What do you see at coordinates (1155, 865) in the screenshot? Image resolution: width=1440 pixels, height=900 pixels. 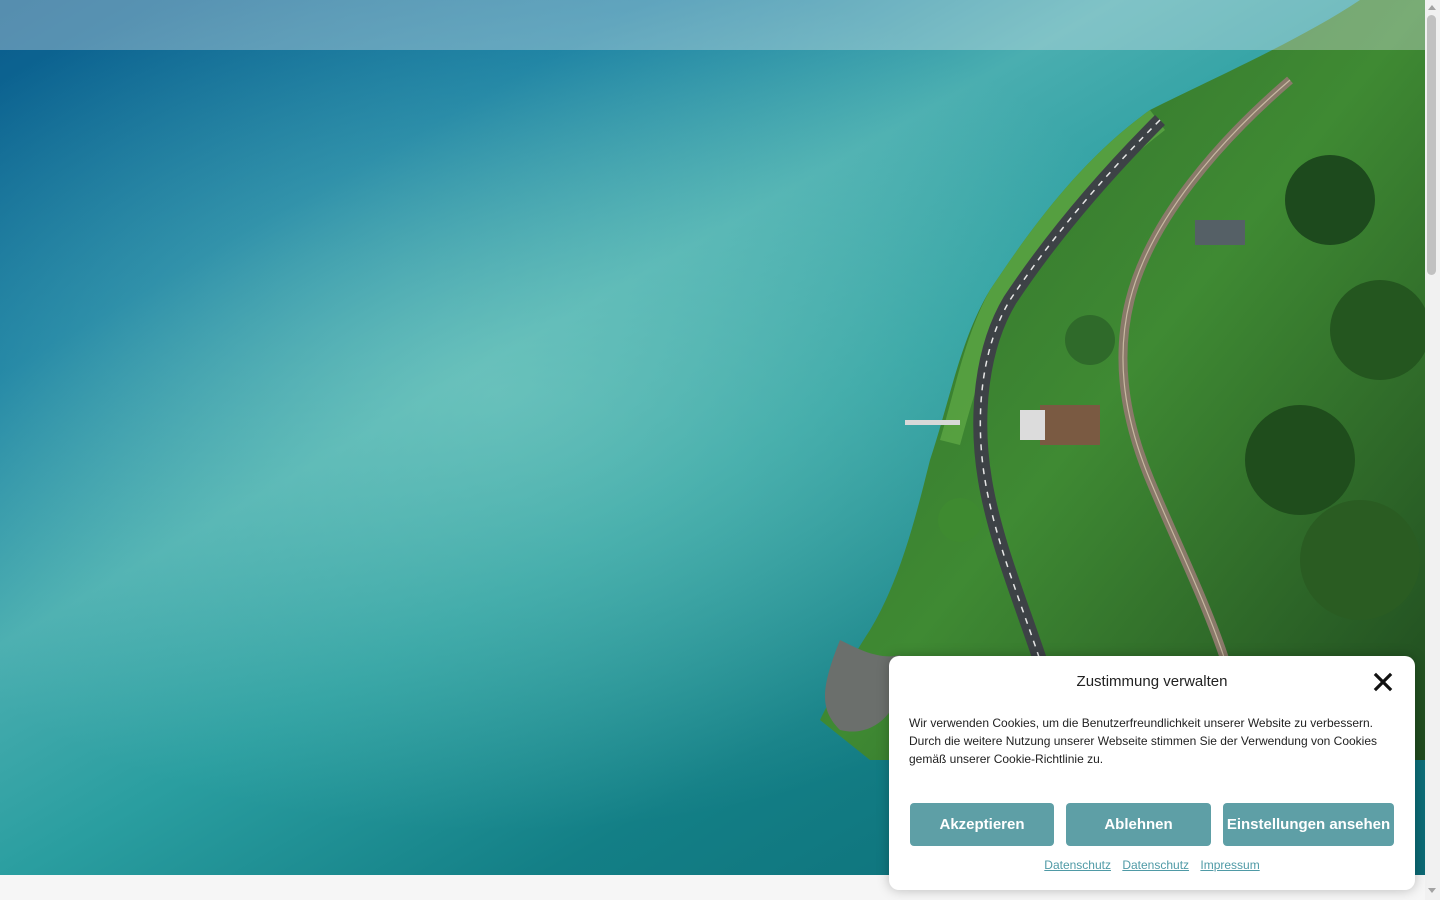 I see `privacy-link-2: Datenschutz` at bounding box center [1155, 865].